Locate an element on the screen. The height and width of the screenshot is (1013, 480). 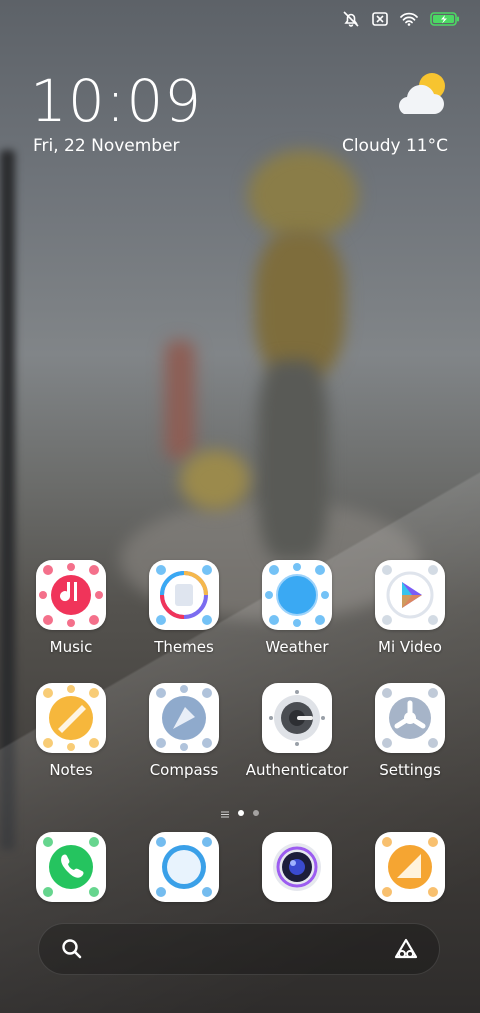
app-settings: Settings is located at coordinates (410, 731).